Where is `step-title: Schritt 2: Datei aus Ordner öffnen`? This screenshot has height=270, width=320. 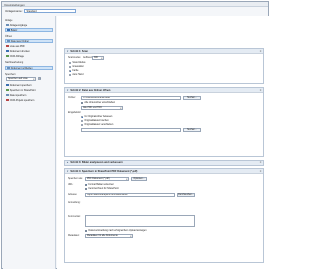
step-title: Schritt 2: Datei aus Ordner öffnen is located at coordinates (90, 90).